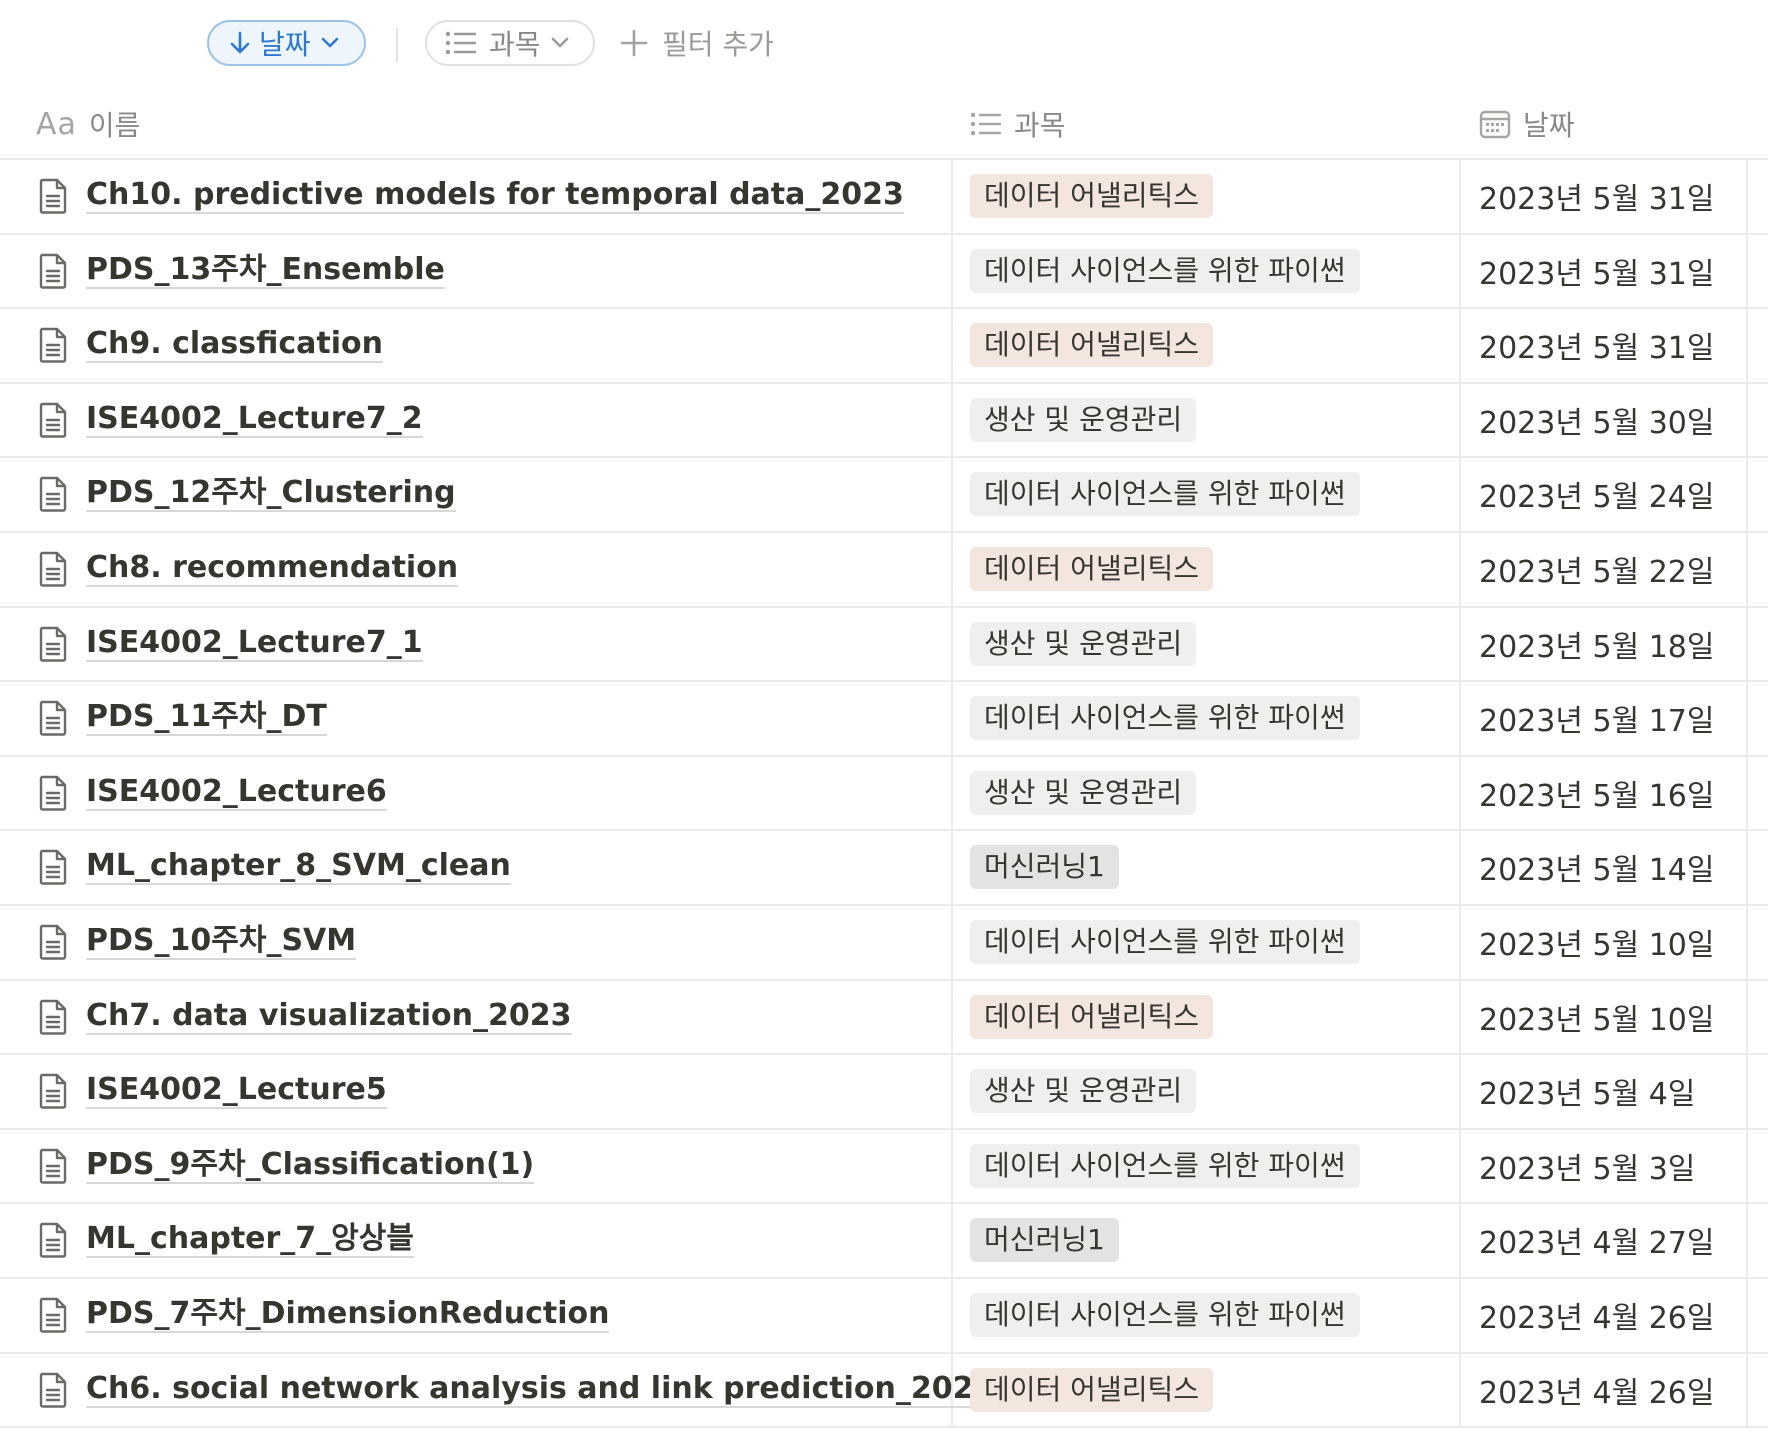 Image resolution: width=1768 pixels, height=1434 pixels. What do you see at coordinates (56, 124) in the screenshot?
I see `text-type-icon: Aa` at bounding box center [56, 124].